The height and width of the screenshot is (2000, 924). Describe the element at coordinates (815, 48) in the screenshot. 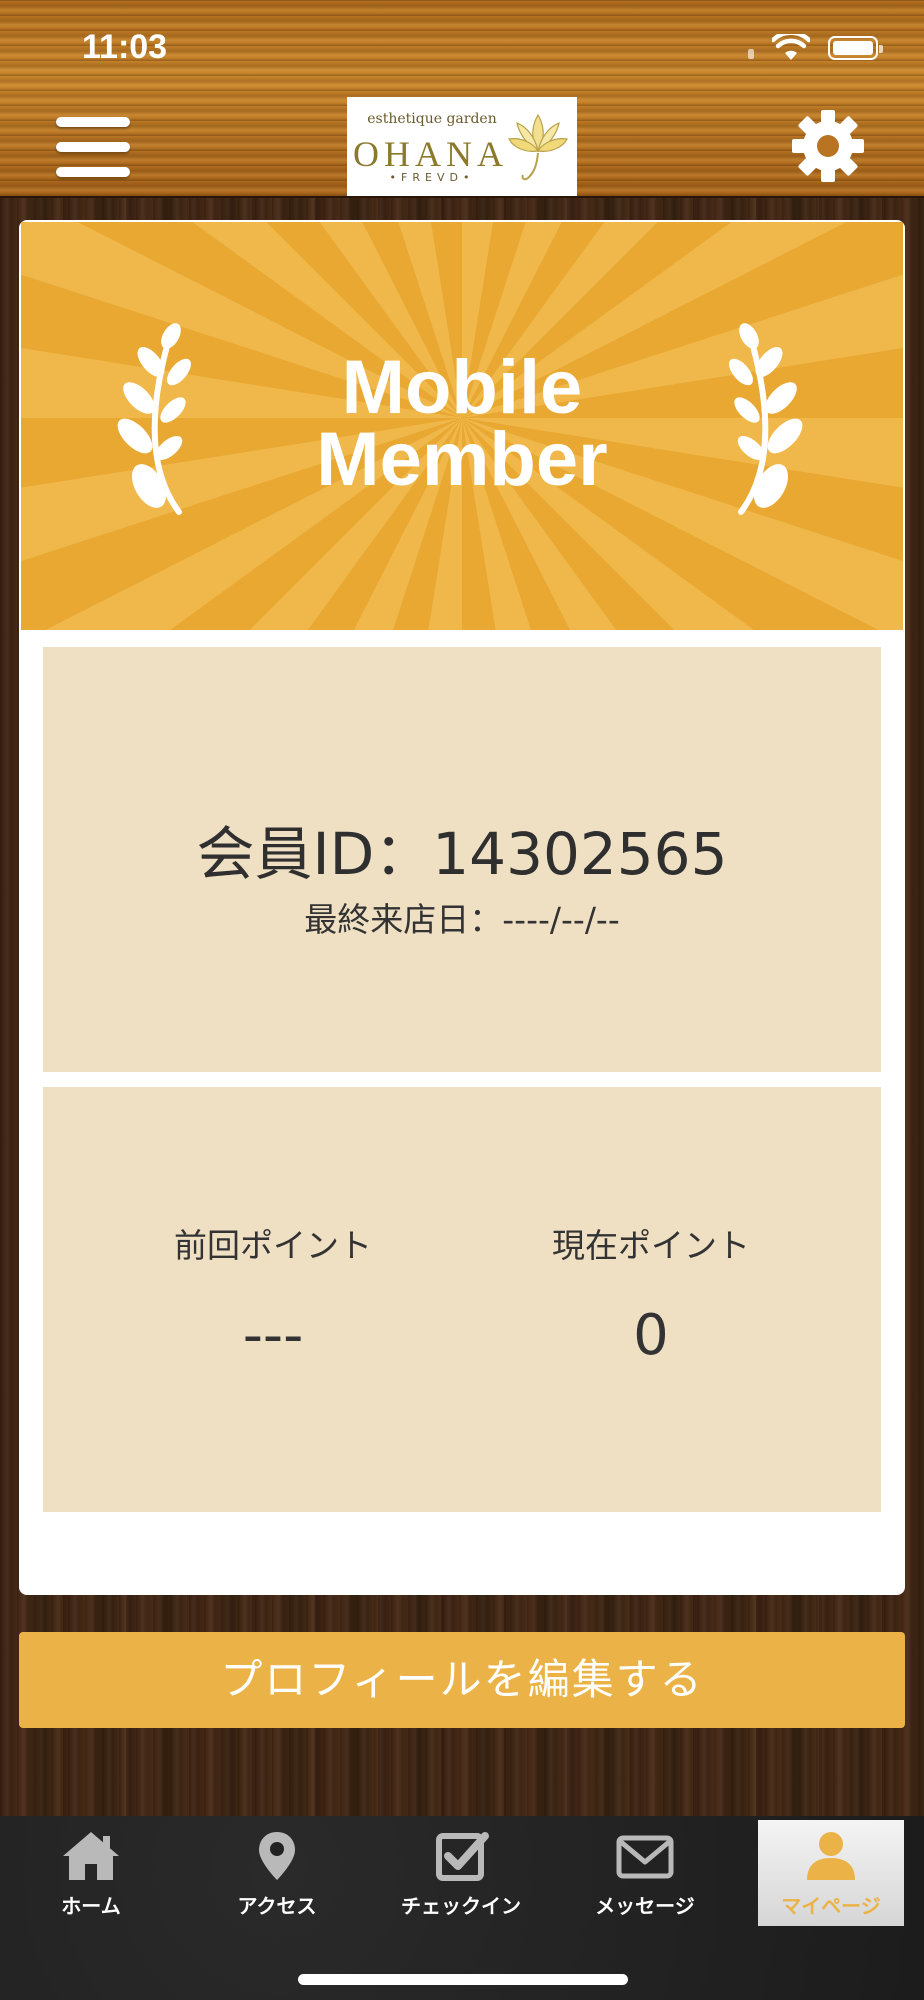

I see `status-icons` at that location.